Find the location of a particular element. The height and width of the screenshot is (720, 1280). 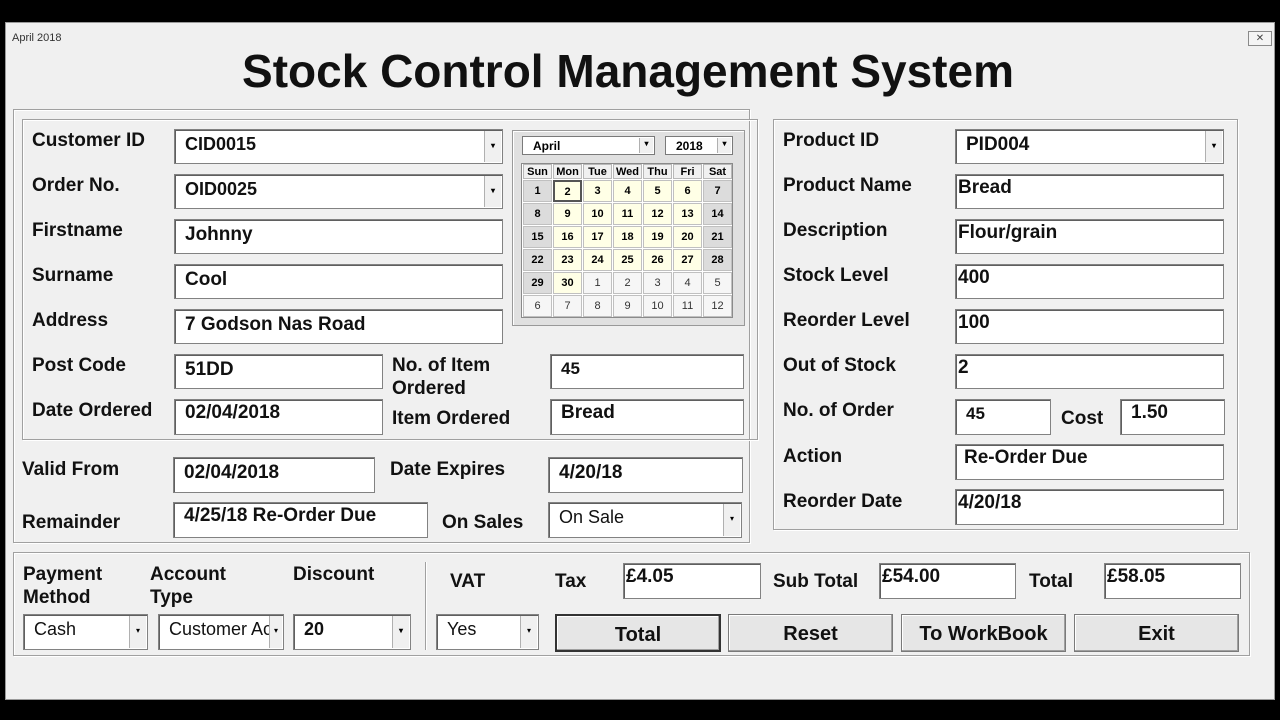

exit-button: Exit is located at coordinates (1156, 633).